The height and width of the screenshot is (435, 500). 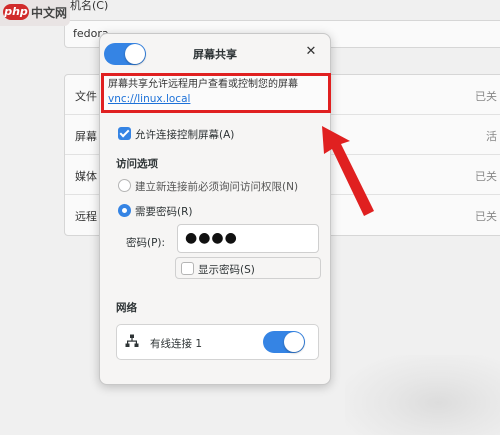 I want to click on service-status: 活, so click(x=491, y=136).